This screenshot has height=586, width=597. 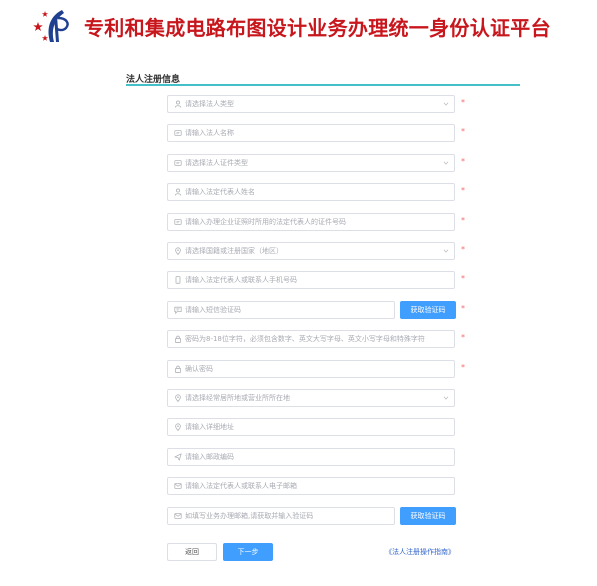 What do you see at coordinates (311, 427) in the screenshot?
I see `input-12: 请输入详细地址` at bounding box center [311, 427].